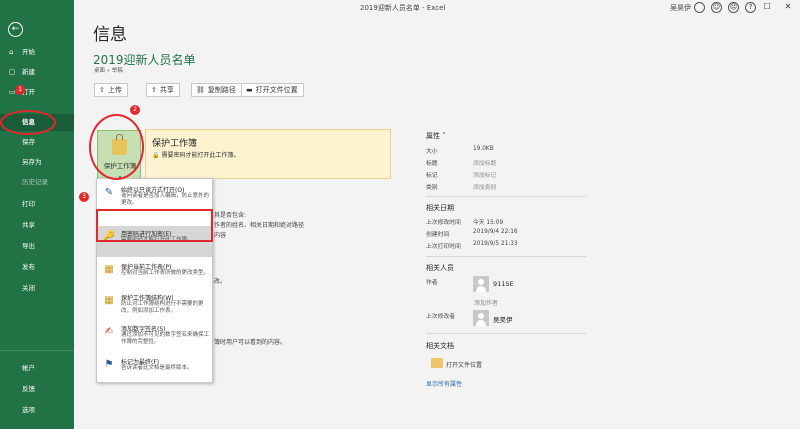 The width and height of the screenshot is (800, 429). What do you see at coordinates (135, 110) in the screenshot?
I see `annotation-badge-2: 2` at bounding box center [135, 110].